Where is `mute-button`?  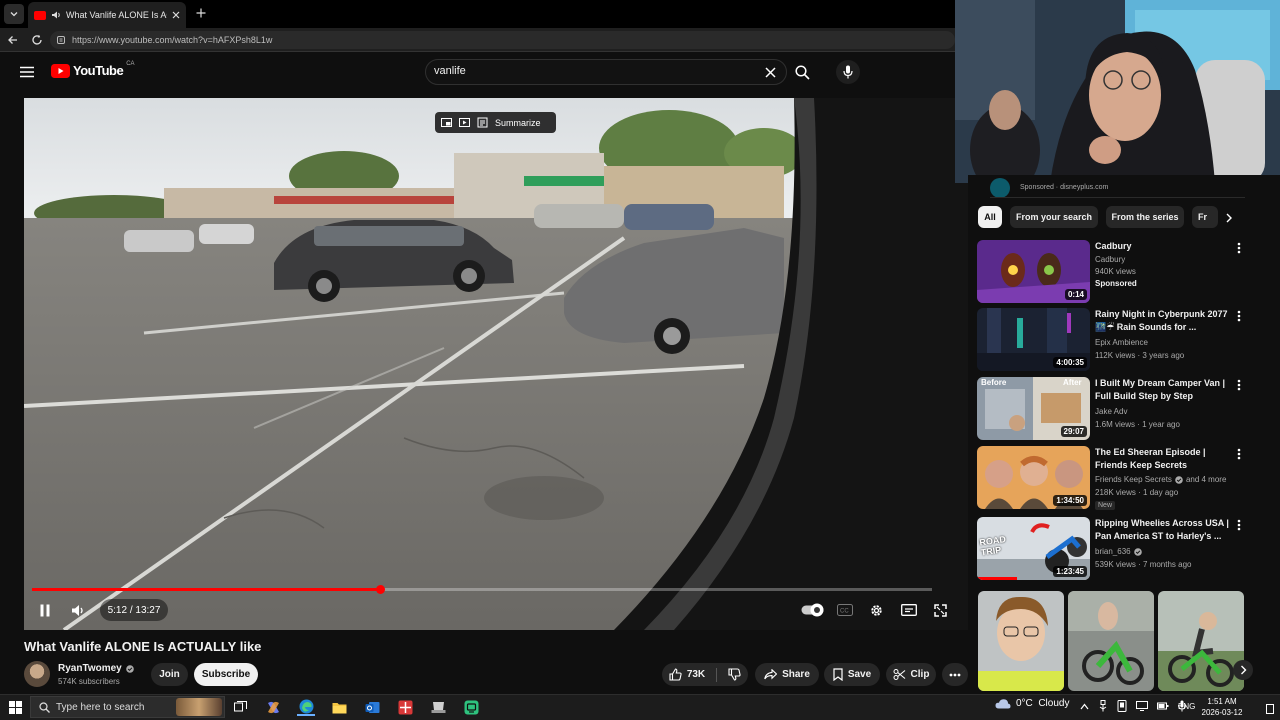 mute-button is located at coordinates (78, 610).